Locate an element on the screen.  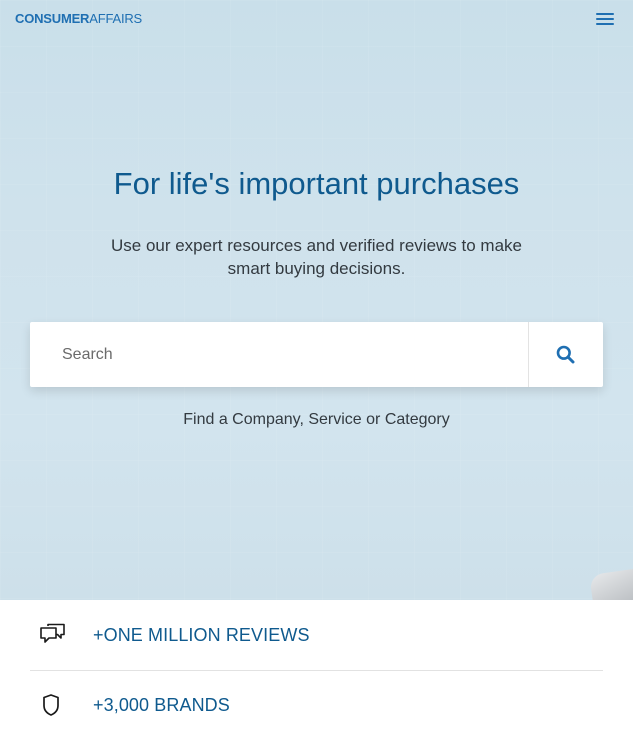
consumeraffairs-logo: CONSUMERAFFAIRS is located at coordinates (78, 18).